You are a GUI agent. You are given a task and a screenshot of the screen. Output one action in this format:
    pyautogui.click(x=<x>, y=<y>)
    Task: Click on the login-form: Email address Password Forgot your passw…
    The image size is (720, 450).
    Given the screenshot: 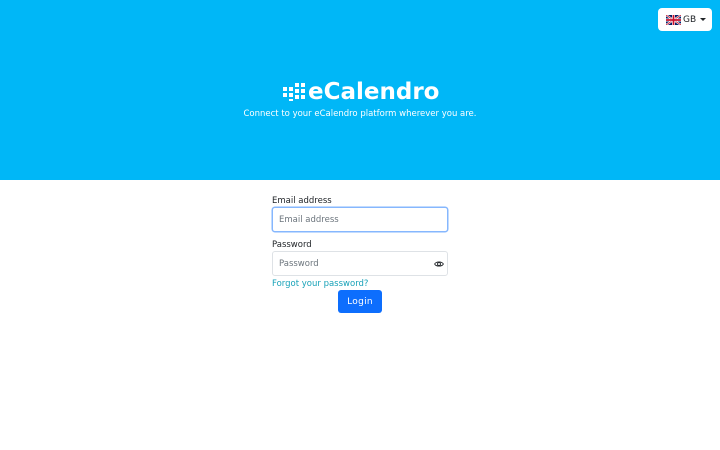 What is the action you would take?
    pyautogui.click(x=360, y=239)
    